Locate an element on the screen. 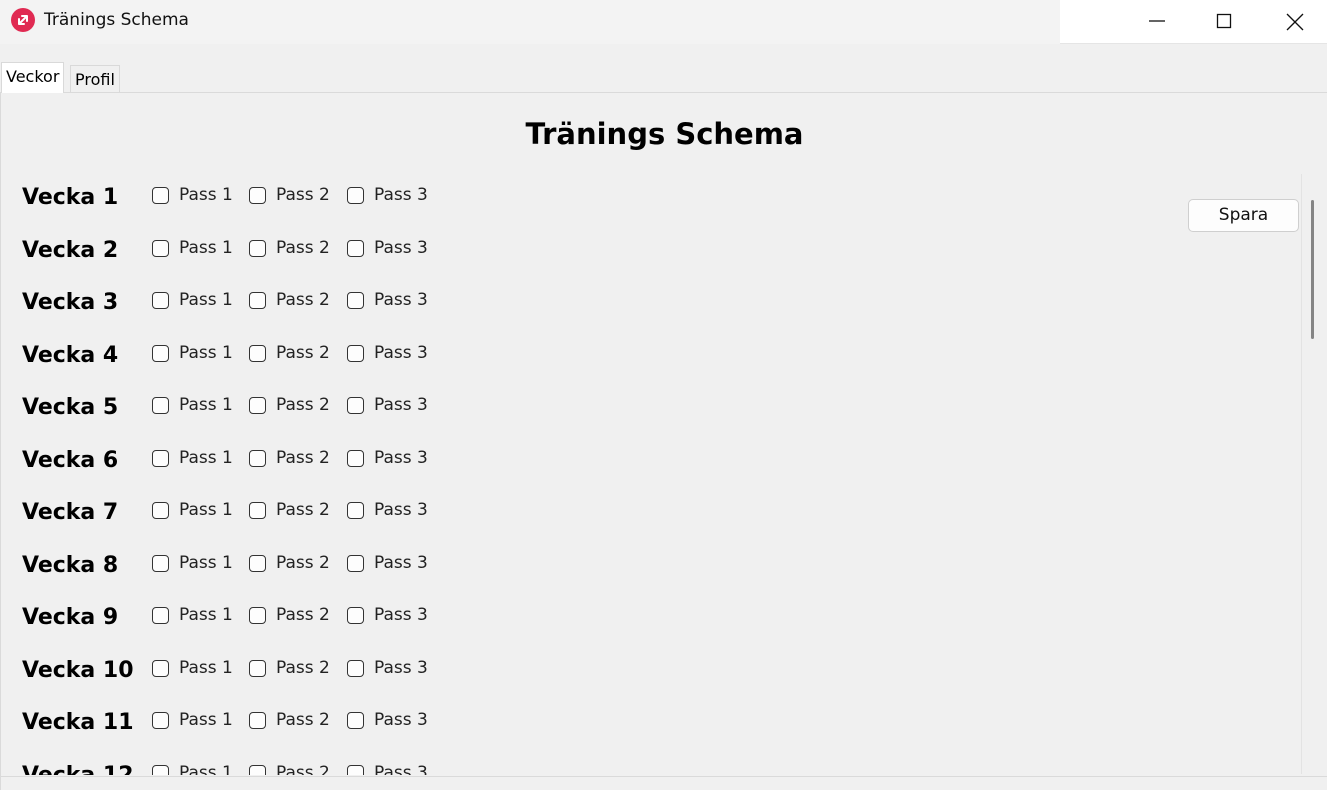 This screenshot has width=1327, height=790. week-row: Vecka 11 Pass 1 Pass 2 Pass 3 is located at coordinates (252, 726).